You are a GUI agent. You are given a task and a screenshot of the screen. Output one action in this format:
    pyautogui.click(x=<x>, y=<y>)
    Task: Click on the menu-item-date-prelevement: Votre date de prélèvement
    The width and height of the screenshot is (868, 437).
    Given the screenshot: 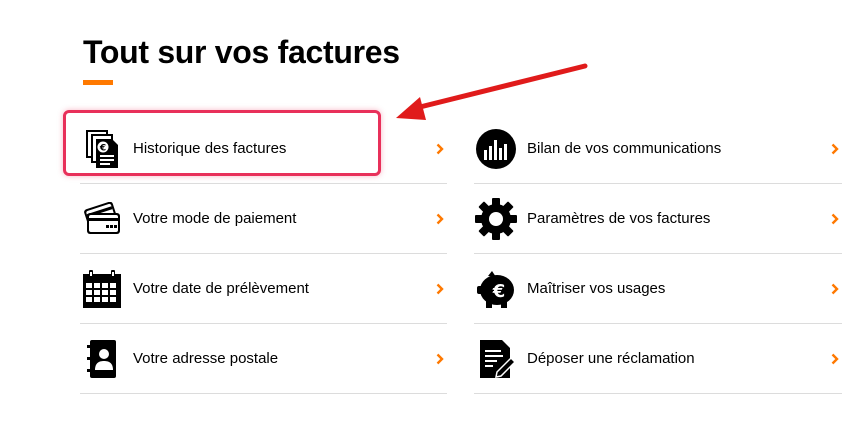 What is the action you would take?
    pyautogui.click(x=263, y=289)
    